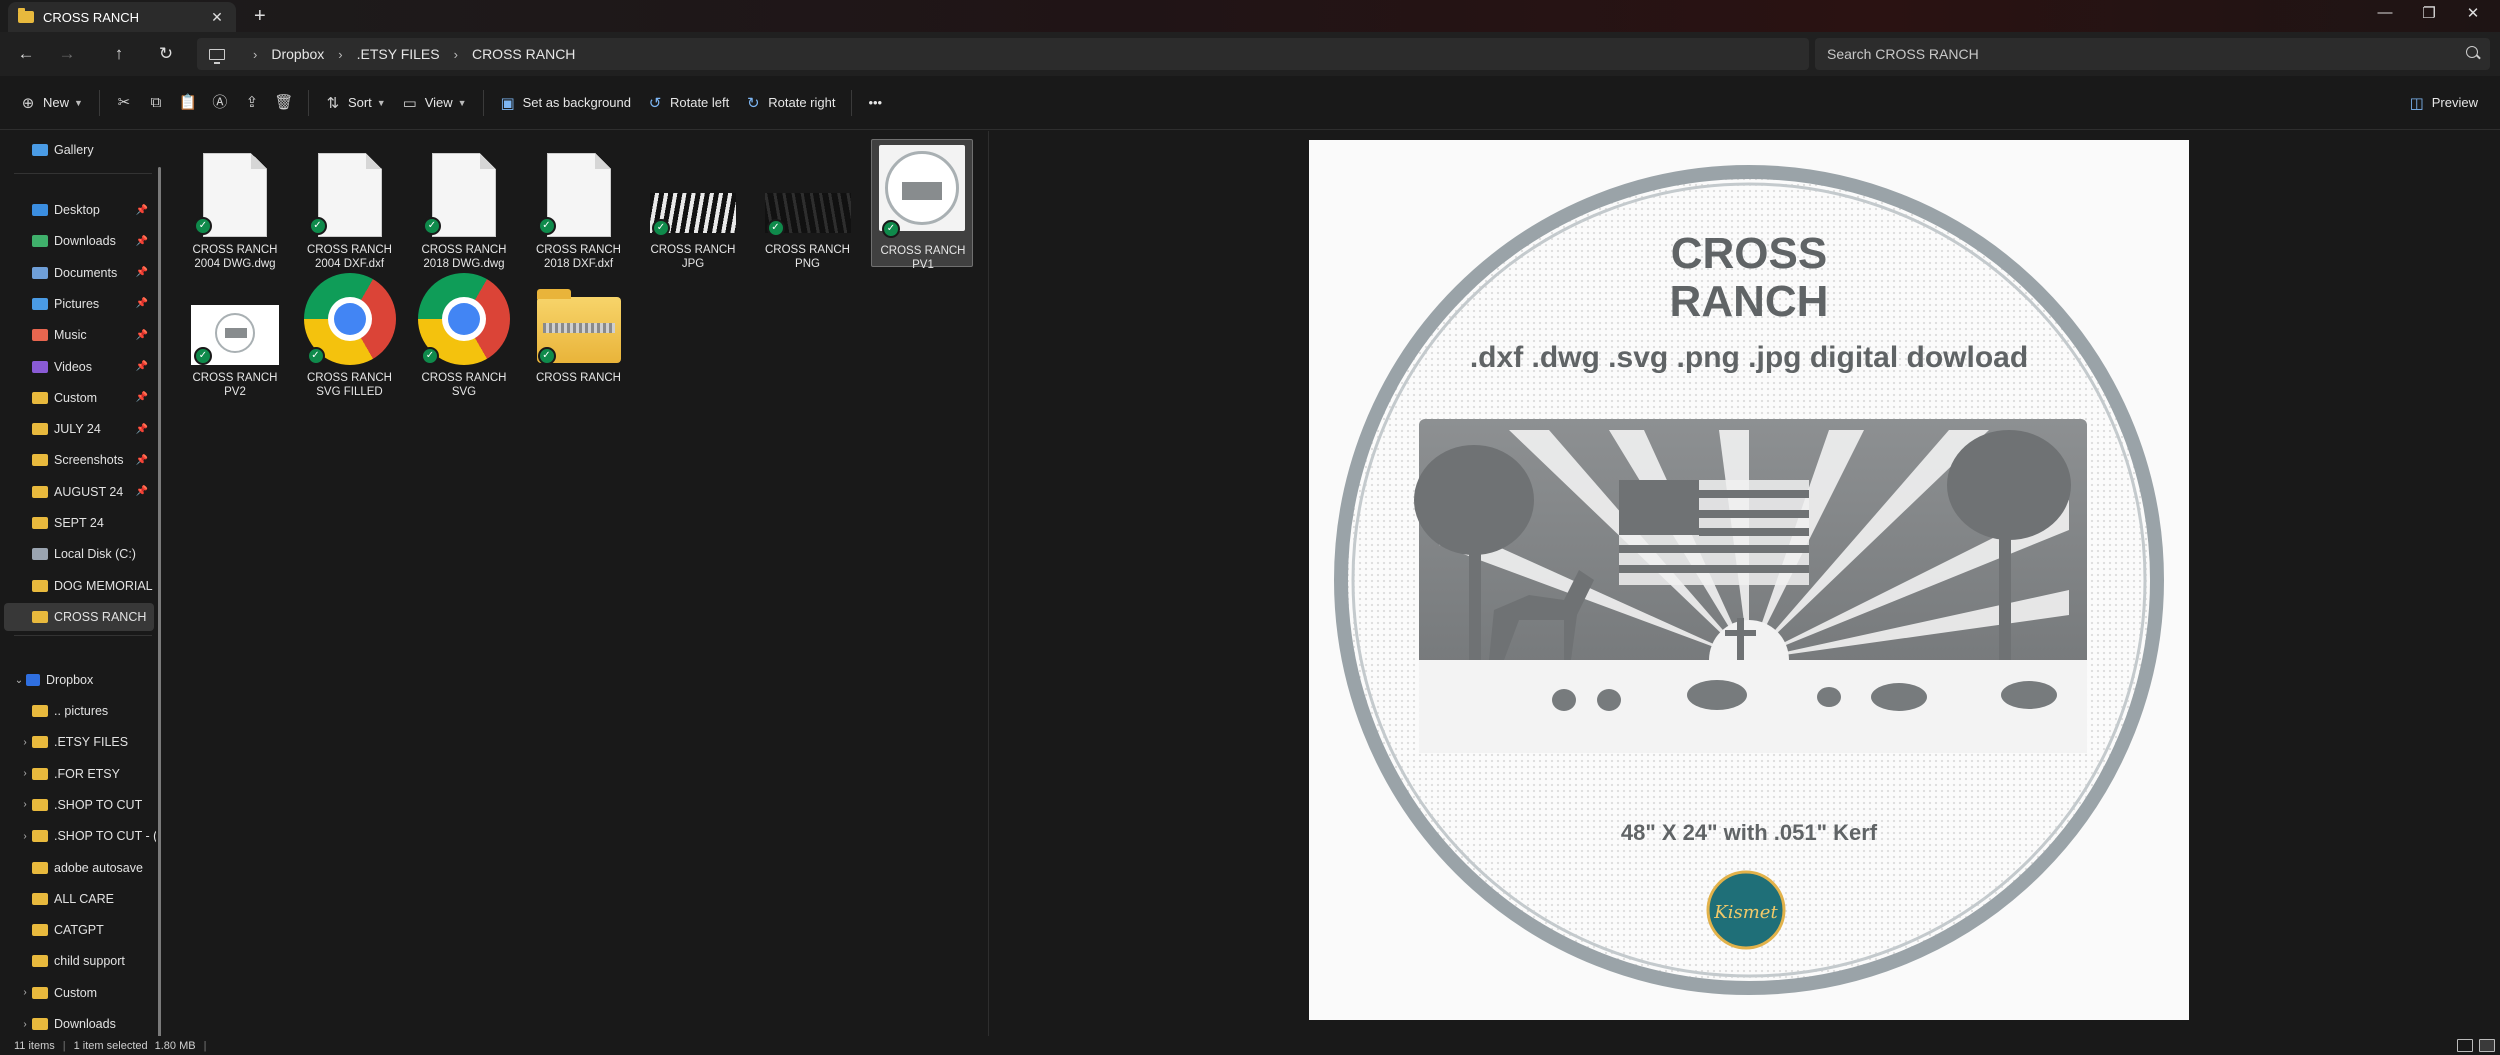 The width and height of the screenshot is (2500, 1055). I want to click on sidebar-item: Documents 📌, so click(78, 273).